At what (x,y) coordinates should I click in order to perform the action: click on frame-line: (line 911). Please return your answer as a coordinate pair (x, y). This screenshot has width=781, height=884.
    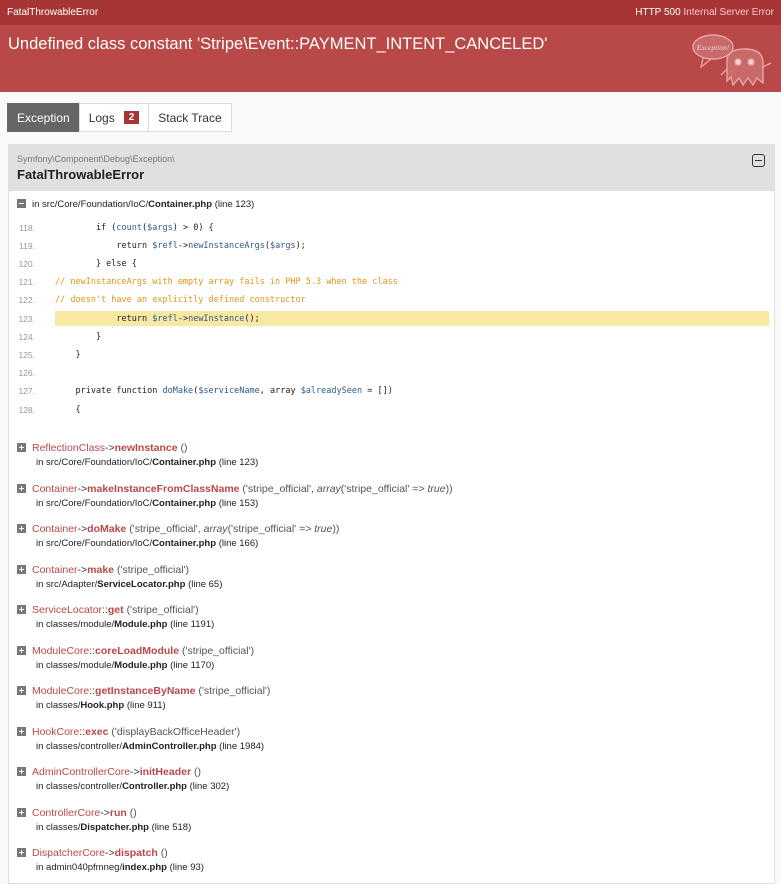
    Looking at the image, I should click on (146, 705).